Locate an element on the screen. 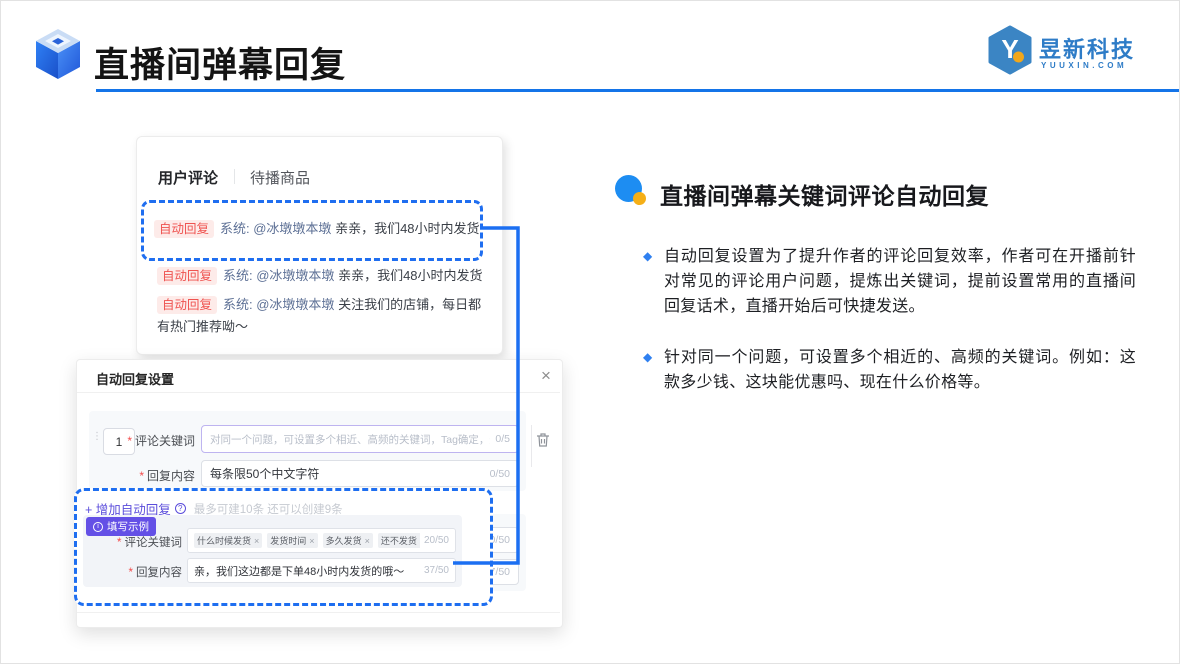 This screenshot has height=664, width=1180. auto-reply-message: 自动回复 系统: @冰墩墩本墩 关注我们的店铺，每日都有热门推荐呦～ is located at coordinates (323, 316).